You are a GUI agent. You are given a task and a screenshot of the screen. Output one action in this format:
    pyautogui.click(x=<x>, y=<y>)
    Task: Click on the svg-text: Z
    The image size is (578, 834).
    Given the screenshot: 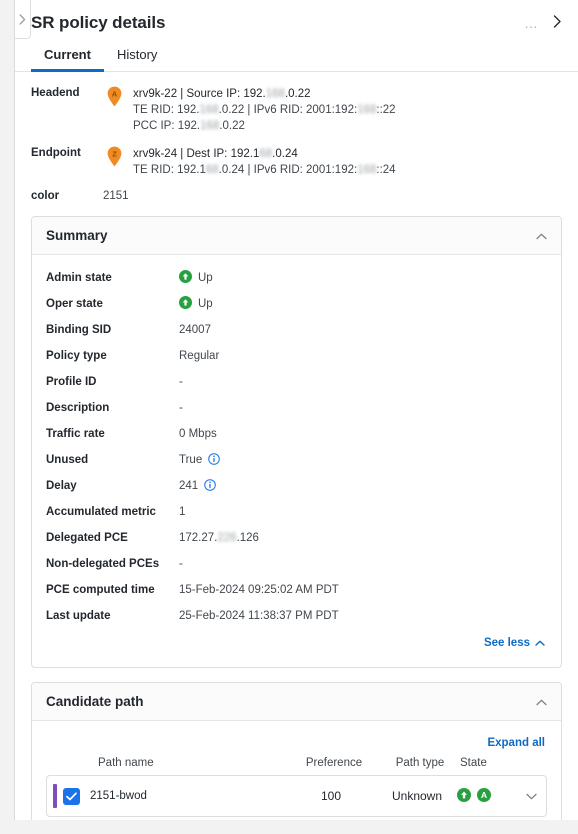 What is the action you would take?
    pyautogui.click(x=114, y=154)
    